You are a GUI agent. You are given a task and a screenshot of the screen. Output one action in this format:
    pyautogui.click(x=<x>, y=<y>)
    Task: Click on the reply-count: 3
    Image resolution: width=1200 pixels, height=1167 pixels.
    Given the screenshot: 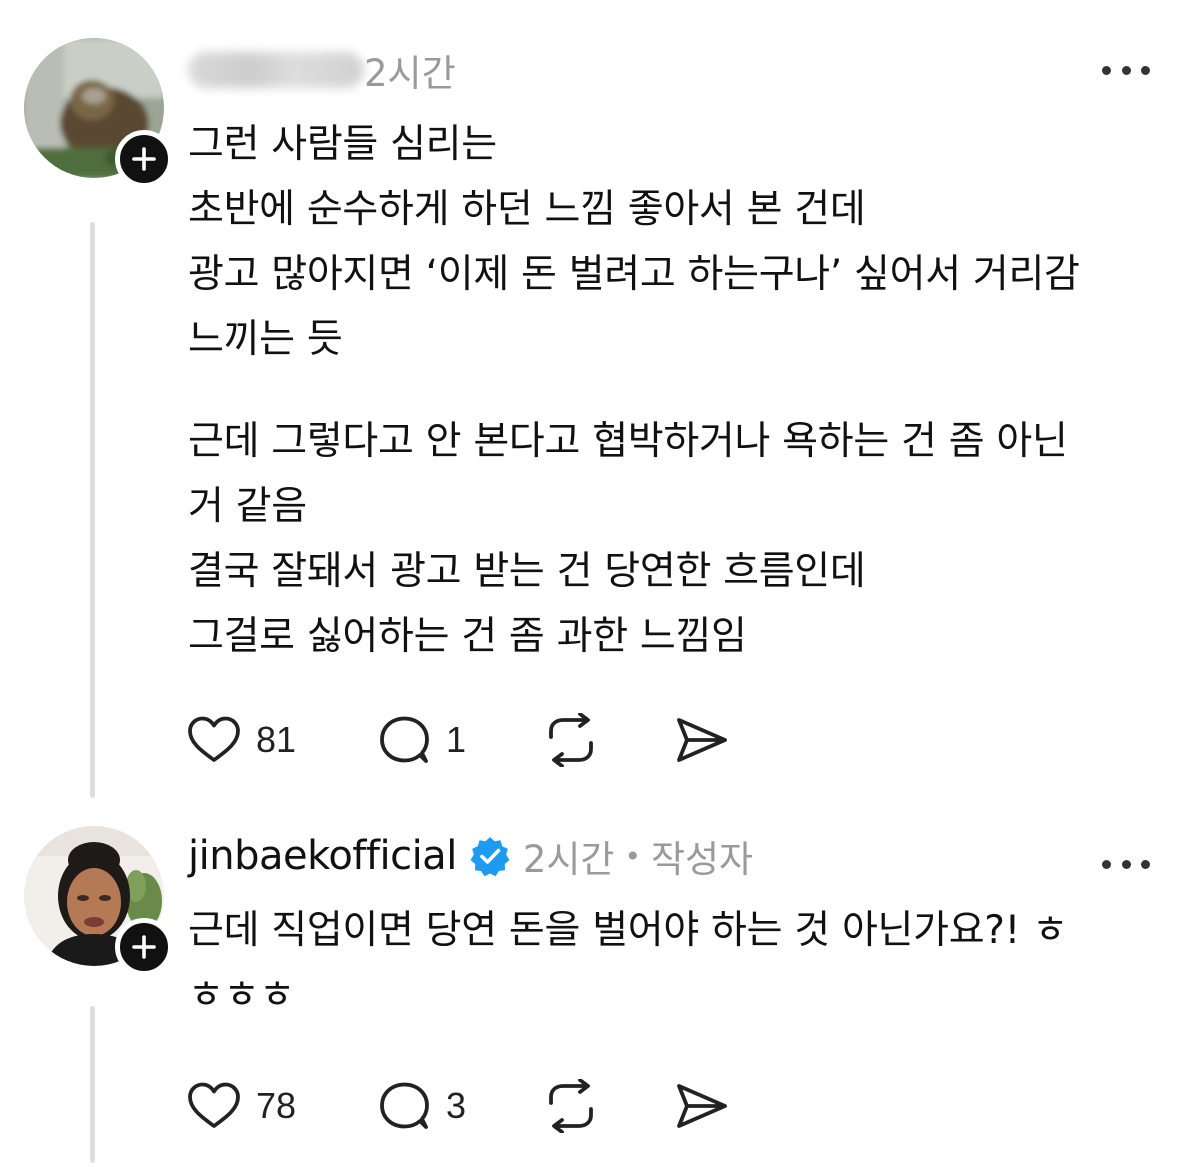 What is the action you would take?
    pyautogui.click(x=456, y=1105)
    